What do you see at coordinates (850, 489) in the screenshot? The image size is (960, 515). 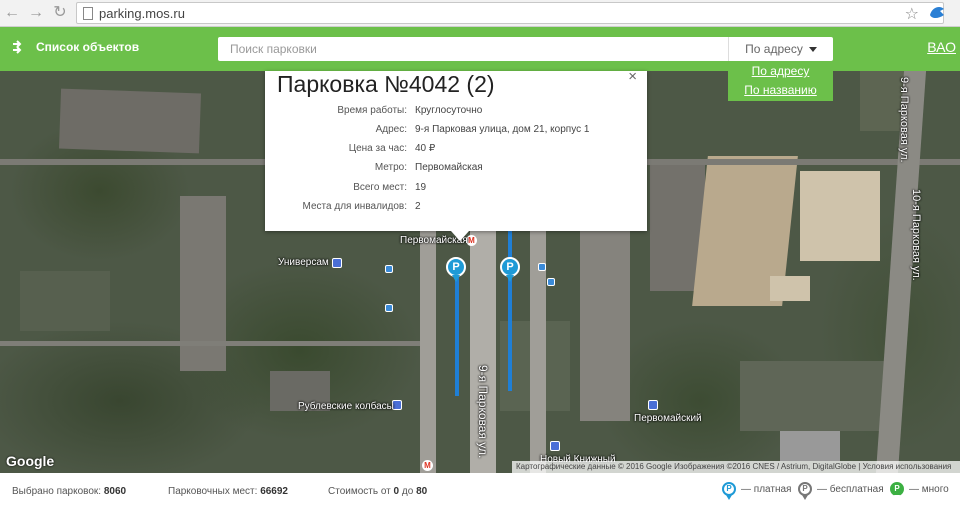 I see `legend-label: — бесплатная` at bounding box center [850, 489].